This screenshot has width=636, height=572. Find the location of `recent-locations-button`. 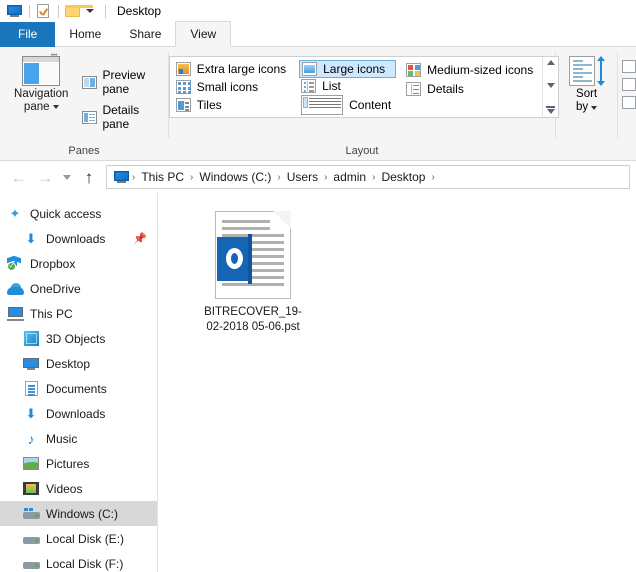

recent-locations-button is located at coordinates (67, 177).